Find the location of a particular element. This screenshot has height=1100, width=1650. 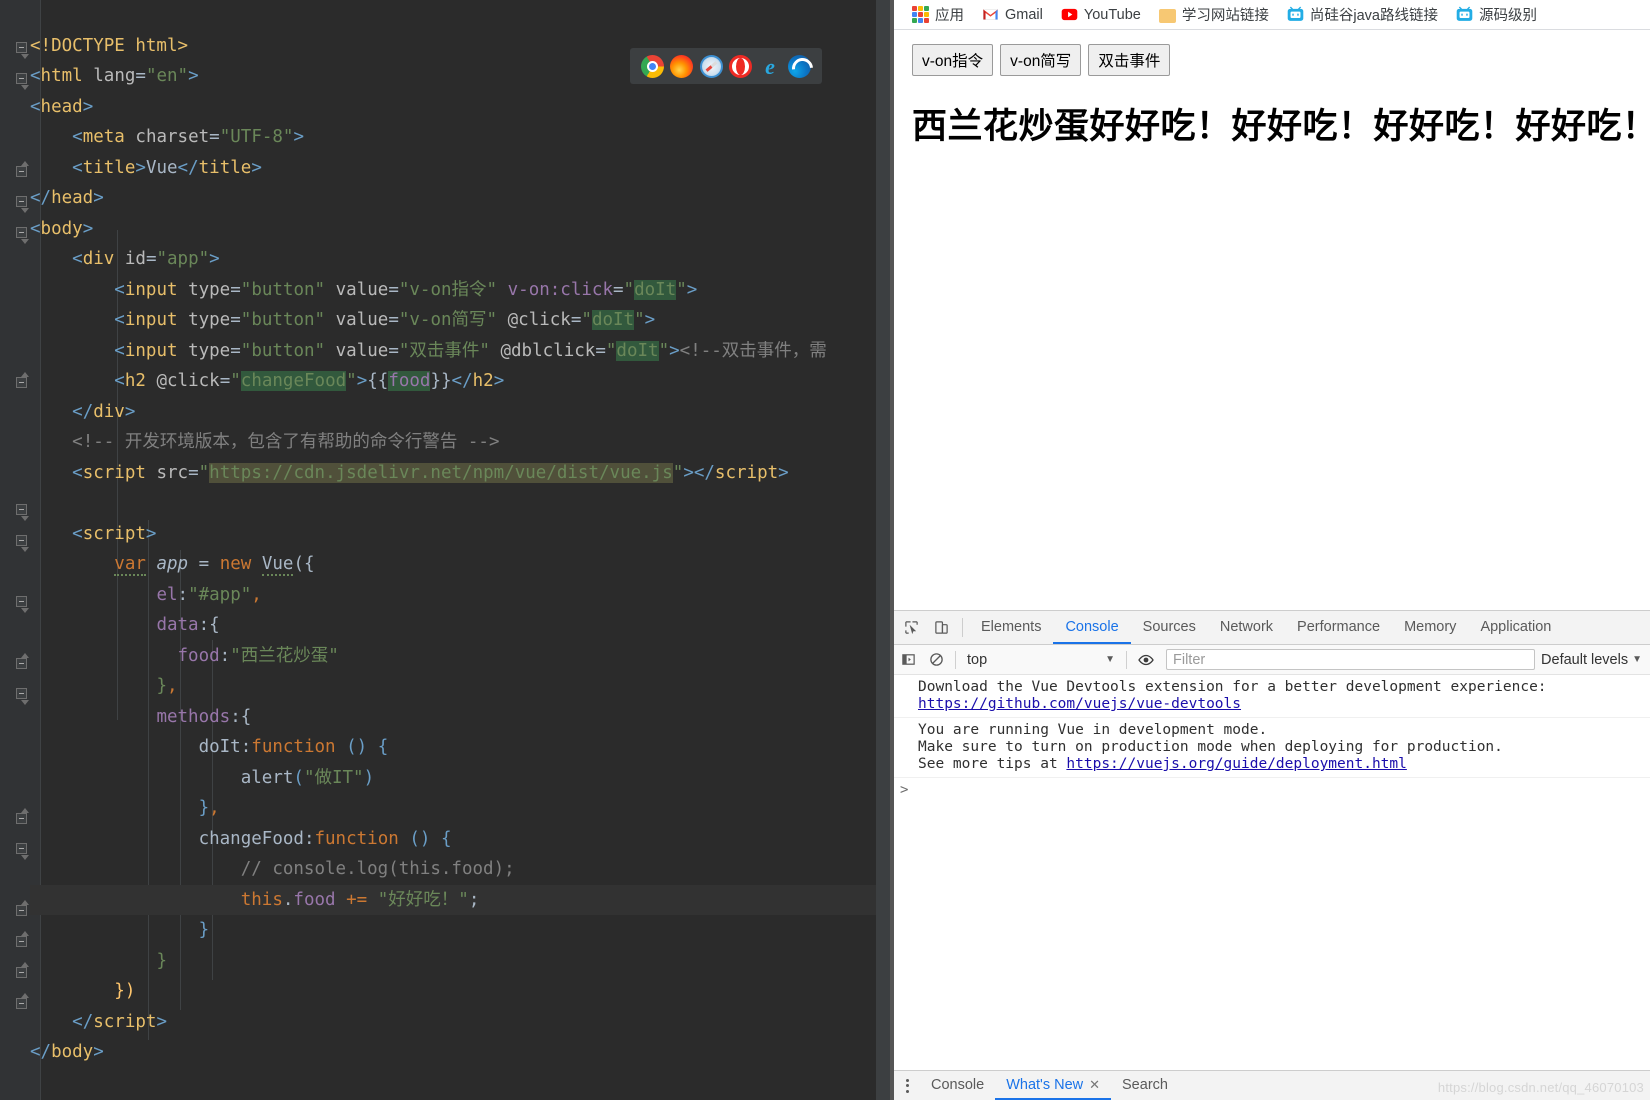

bookmark-gmail: Gmail is located at coordinates (1012, 14).